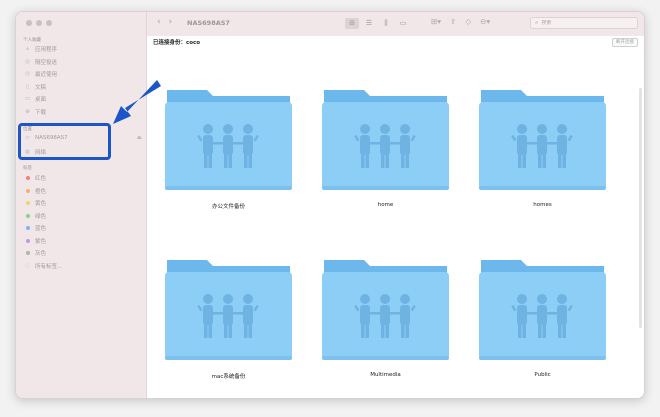 The width and height of the screenshot is (660, 417). What do you see at coordinates (32, 40) in the screenshot?
I see `sidebar-section-favorites: 个人收藏` at bounding box center [32, 40].